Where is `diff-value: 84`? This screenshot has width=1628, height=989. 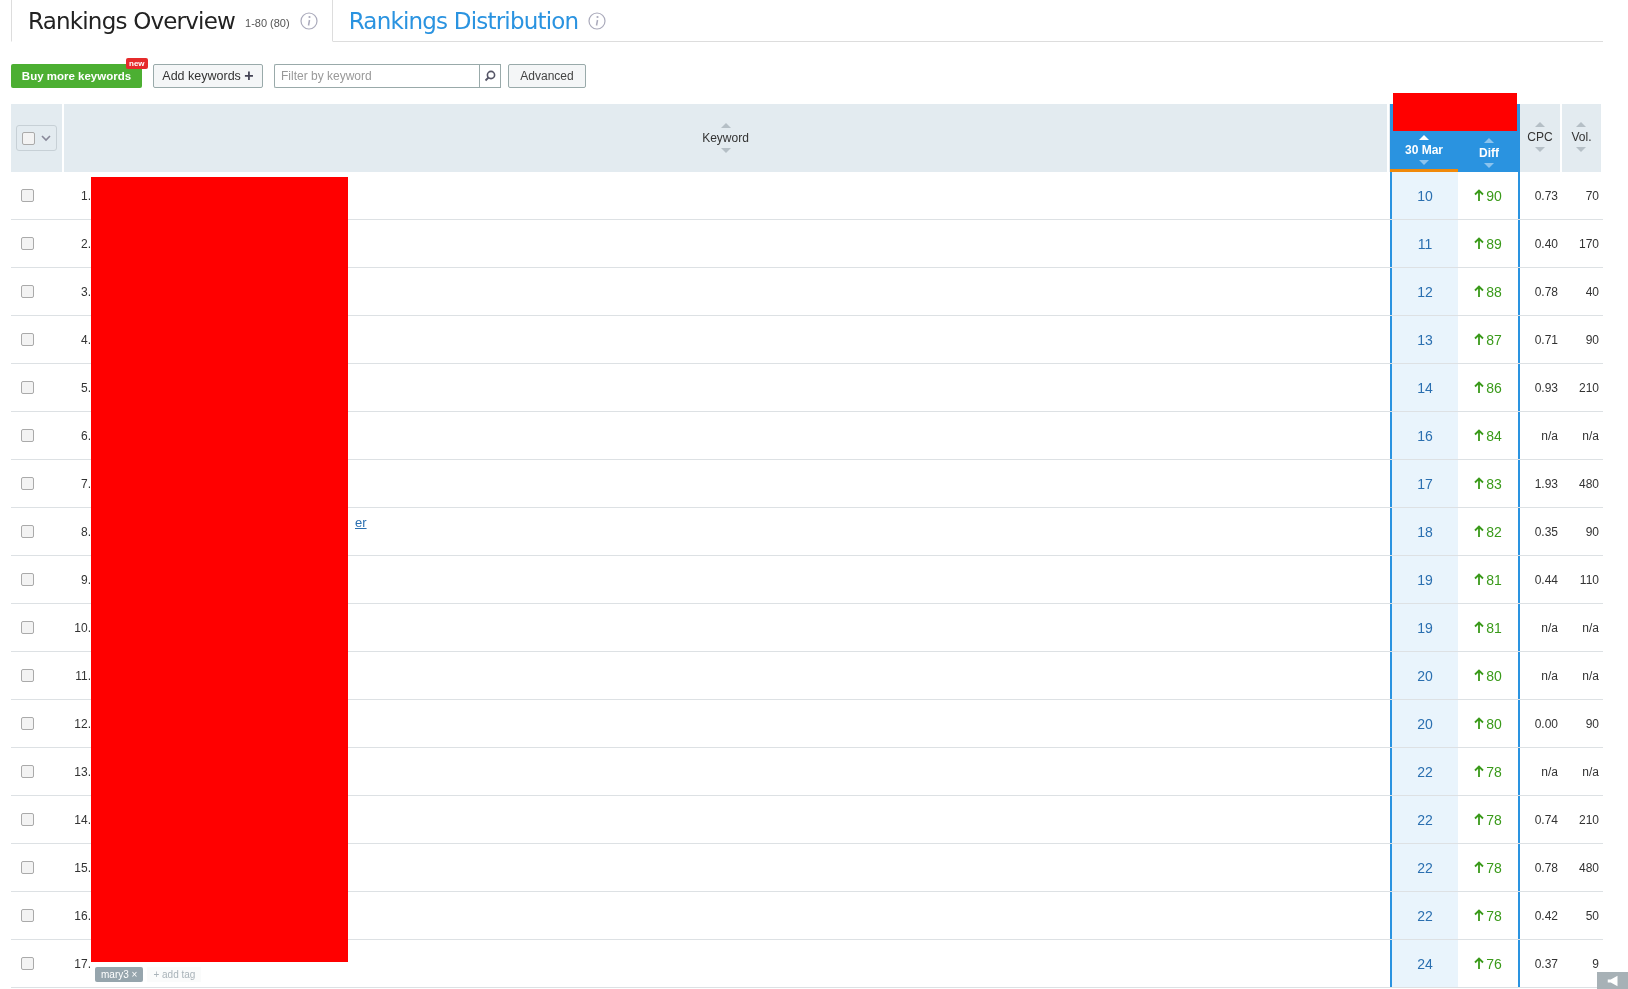 diff-value: 84 is located at coordinates (1488, 435).